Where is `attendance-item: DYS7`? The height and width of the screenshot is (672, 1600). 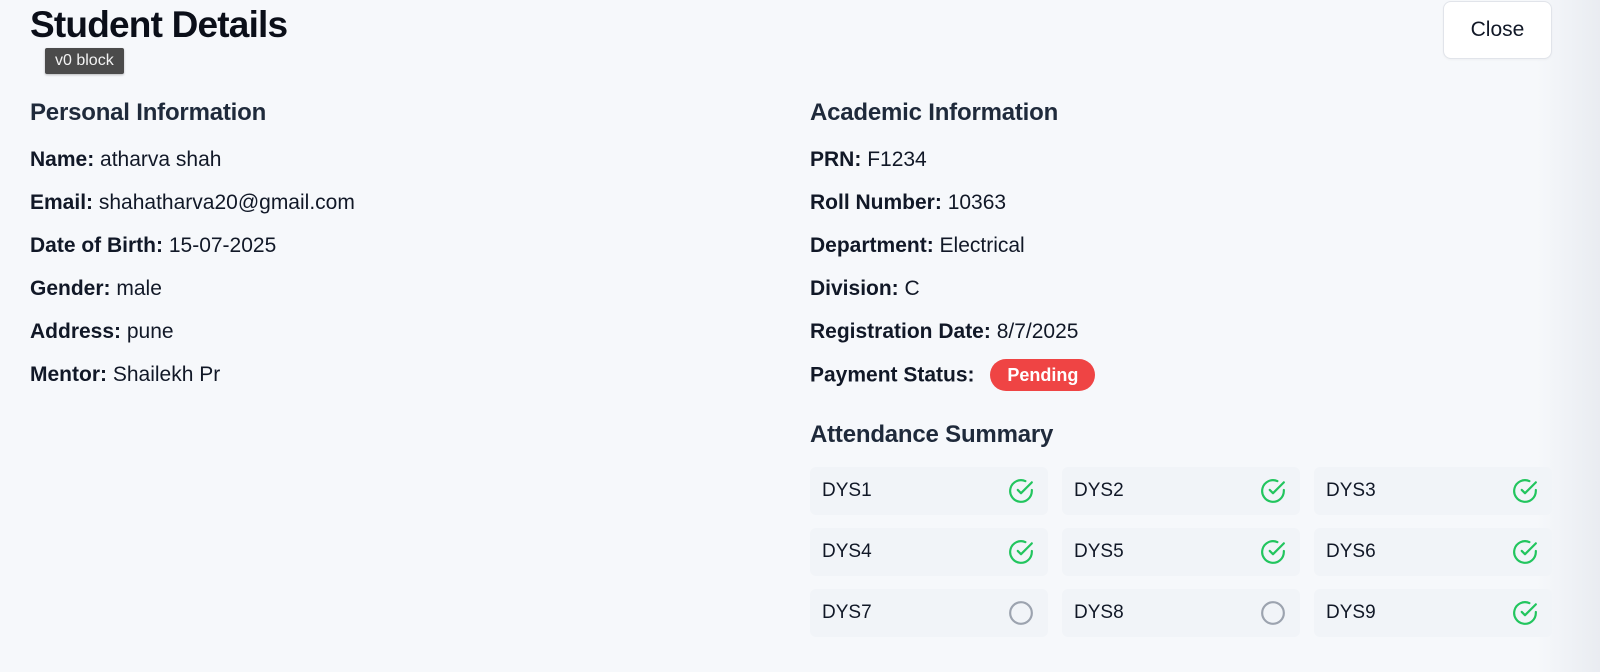
attendance-item: DYS7 is located at coordinates (929, 613).